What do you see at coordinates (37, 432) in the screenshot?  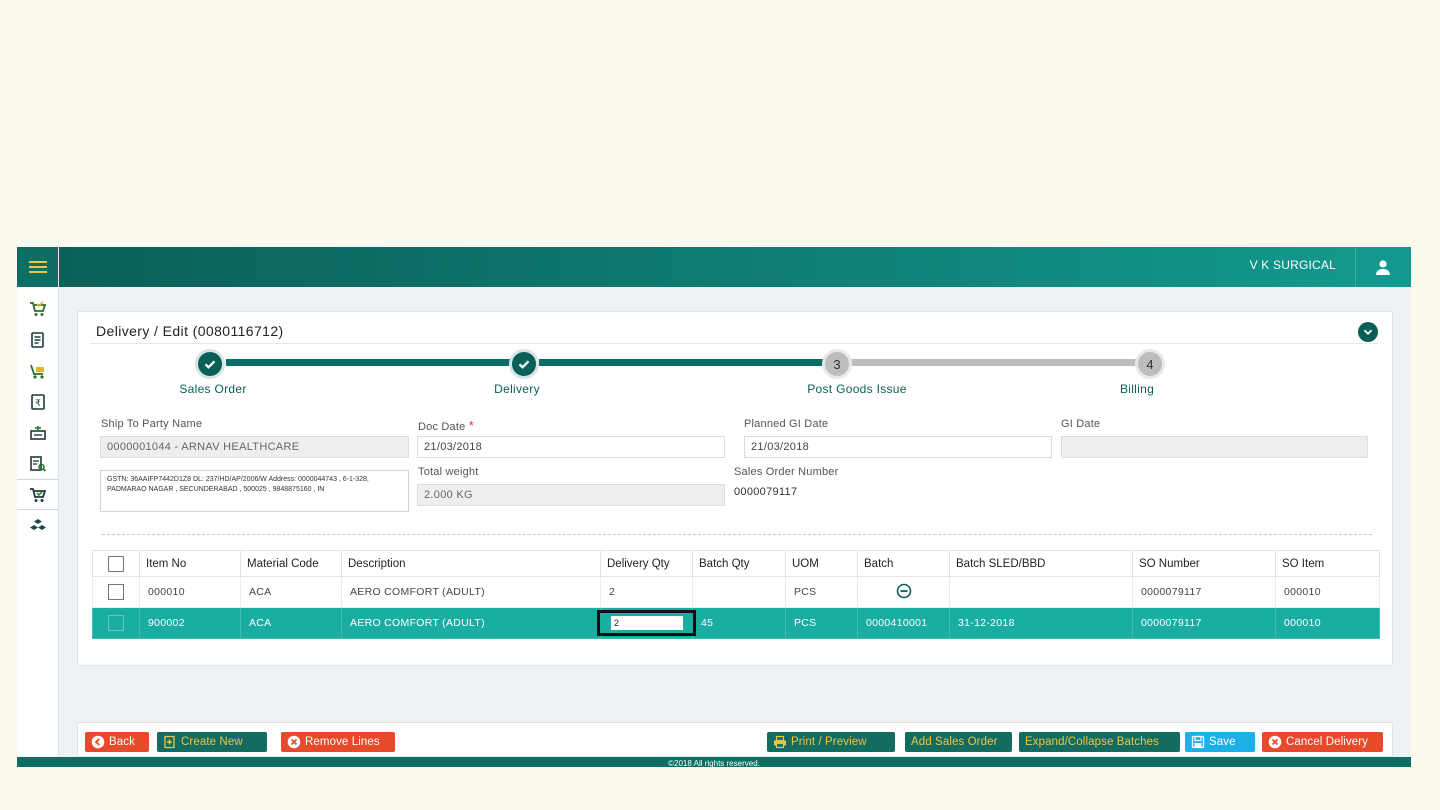 I see `sidebar-item-cash` at bounding box center [37, 432].